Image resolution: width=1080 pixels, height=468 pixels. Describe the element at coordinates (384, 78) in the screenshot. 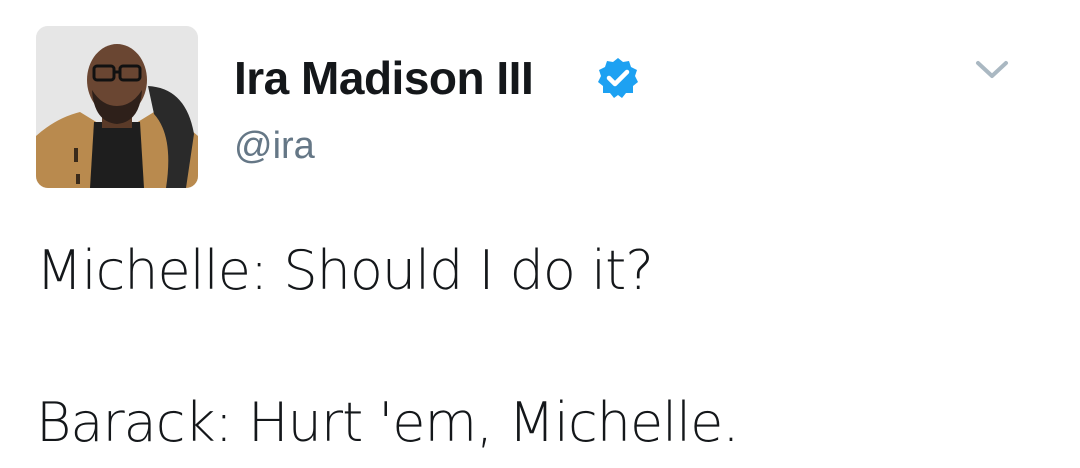

I see `display-name: Ira Madison III` at that location.